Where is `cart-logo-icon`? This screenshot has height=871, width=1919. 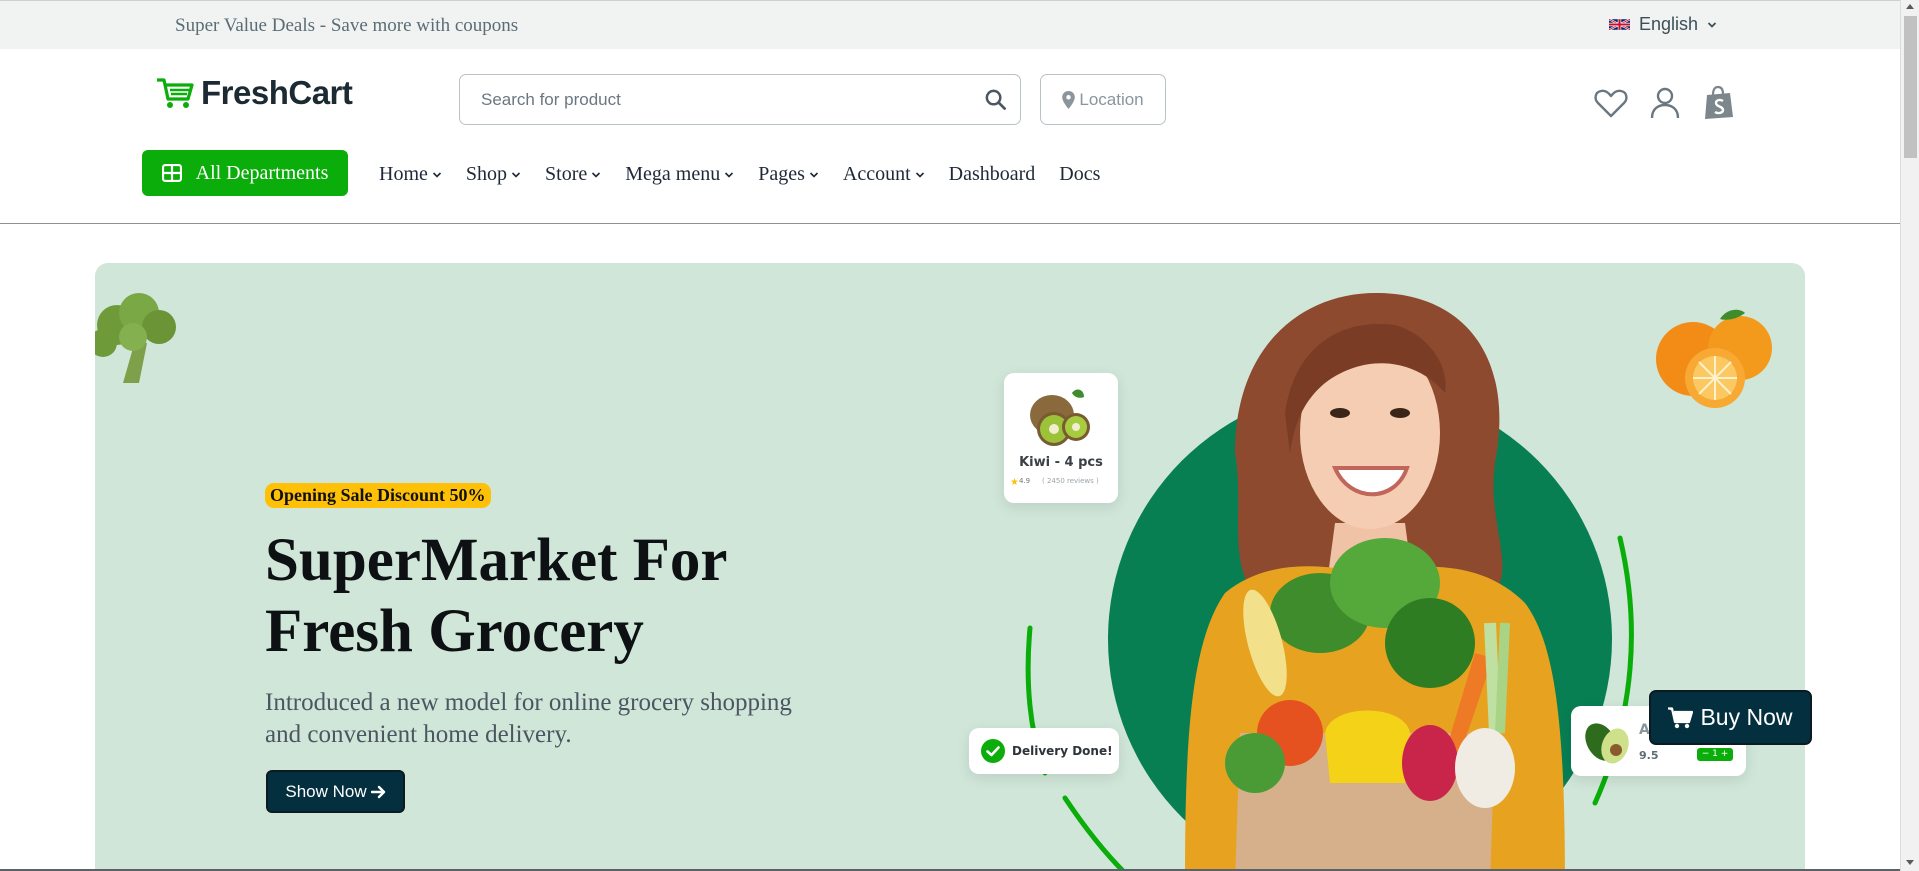
cart-logo-icon is located at coordinates (175, 93).